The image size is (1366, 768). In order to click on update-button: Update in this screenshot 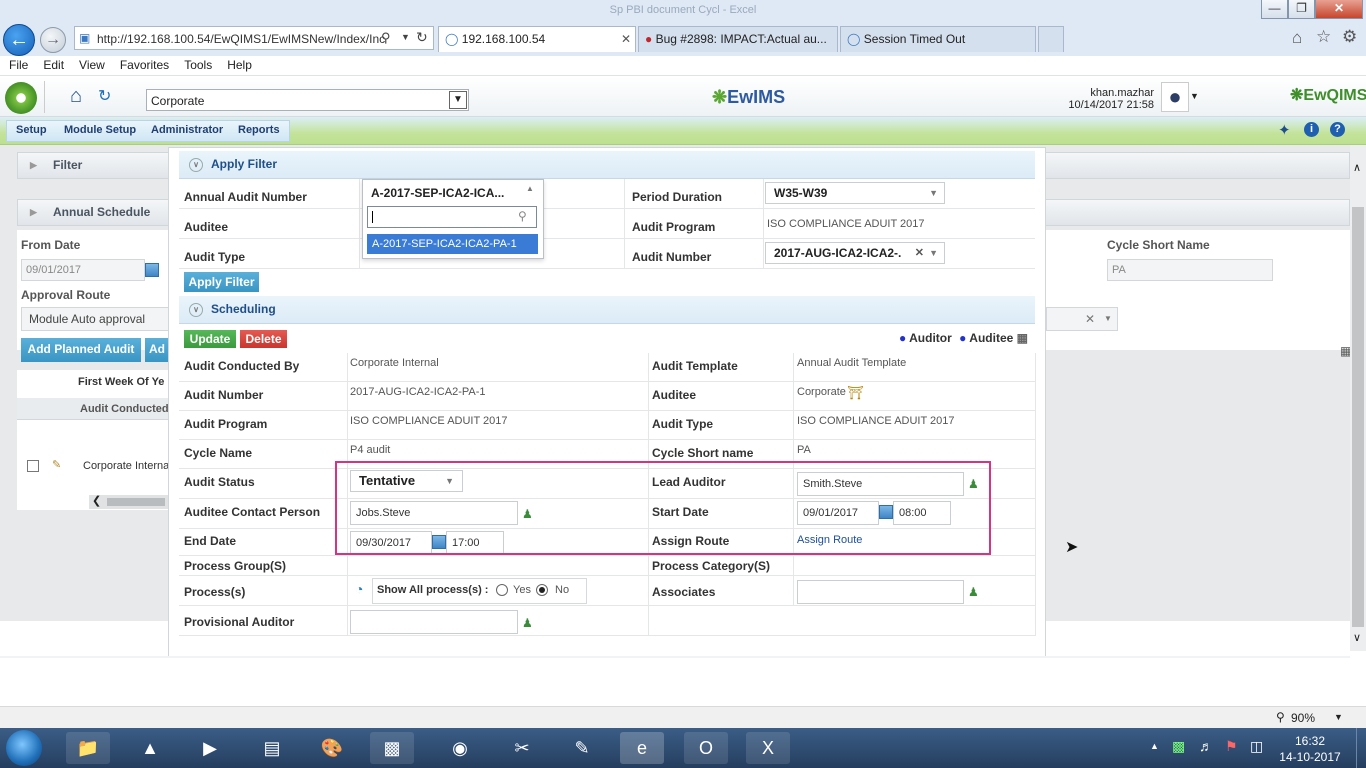, I will do `click(210, 339)`.